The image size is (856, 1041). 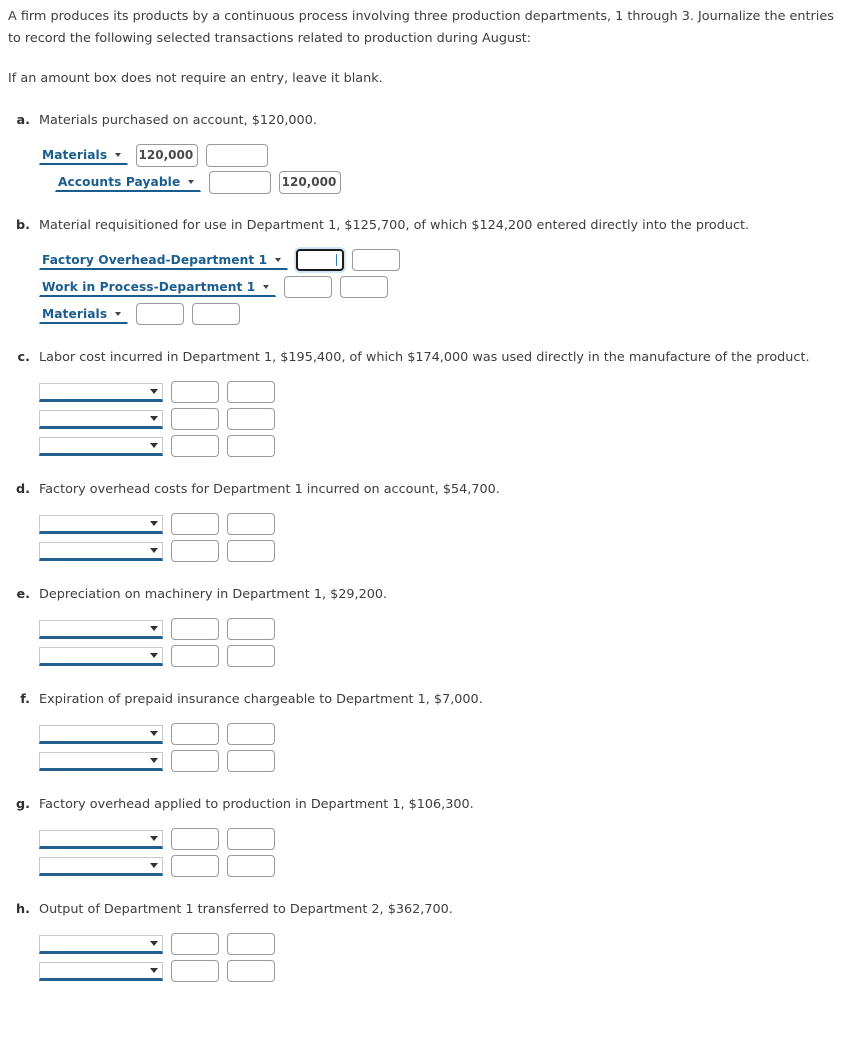 I want to click on journal-entry-row: Accounts Payable 120,000, so click(x=443, y=182).